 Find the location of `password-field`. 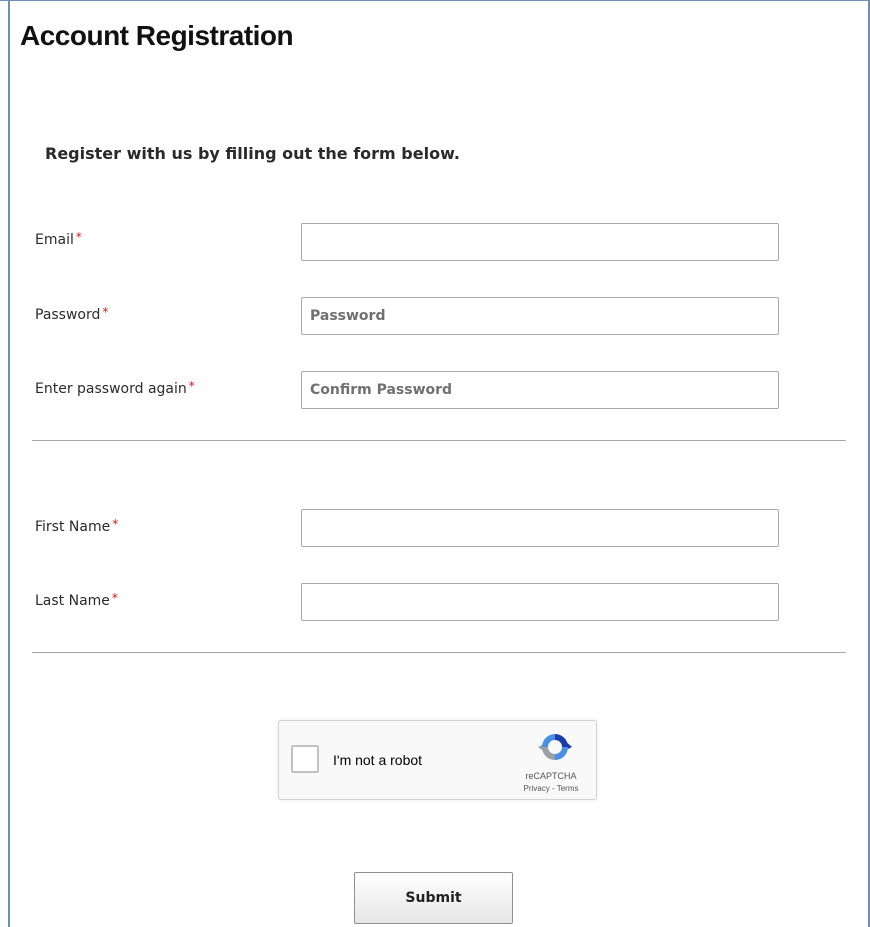

password-field is located at coordinates (540, 316).